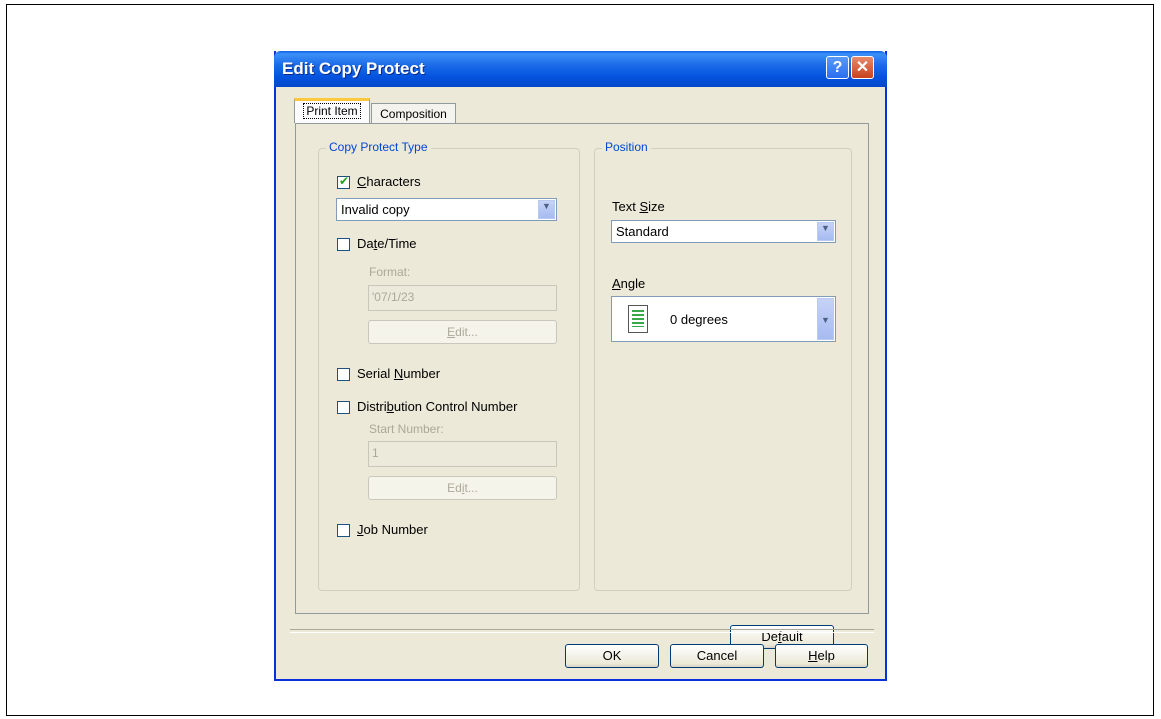 This screenshot has width=1161, height=719. I want to click on text-size-select: Standard ▼, so click(723, 231).